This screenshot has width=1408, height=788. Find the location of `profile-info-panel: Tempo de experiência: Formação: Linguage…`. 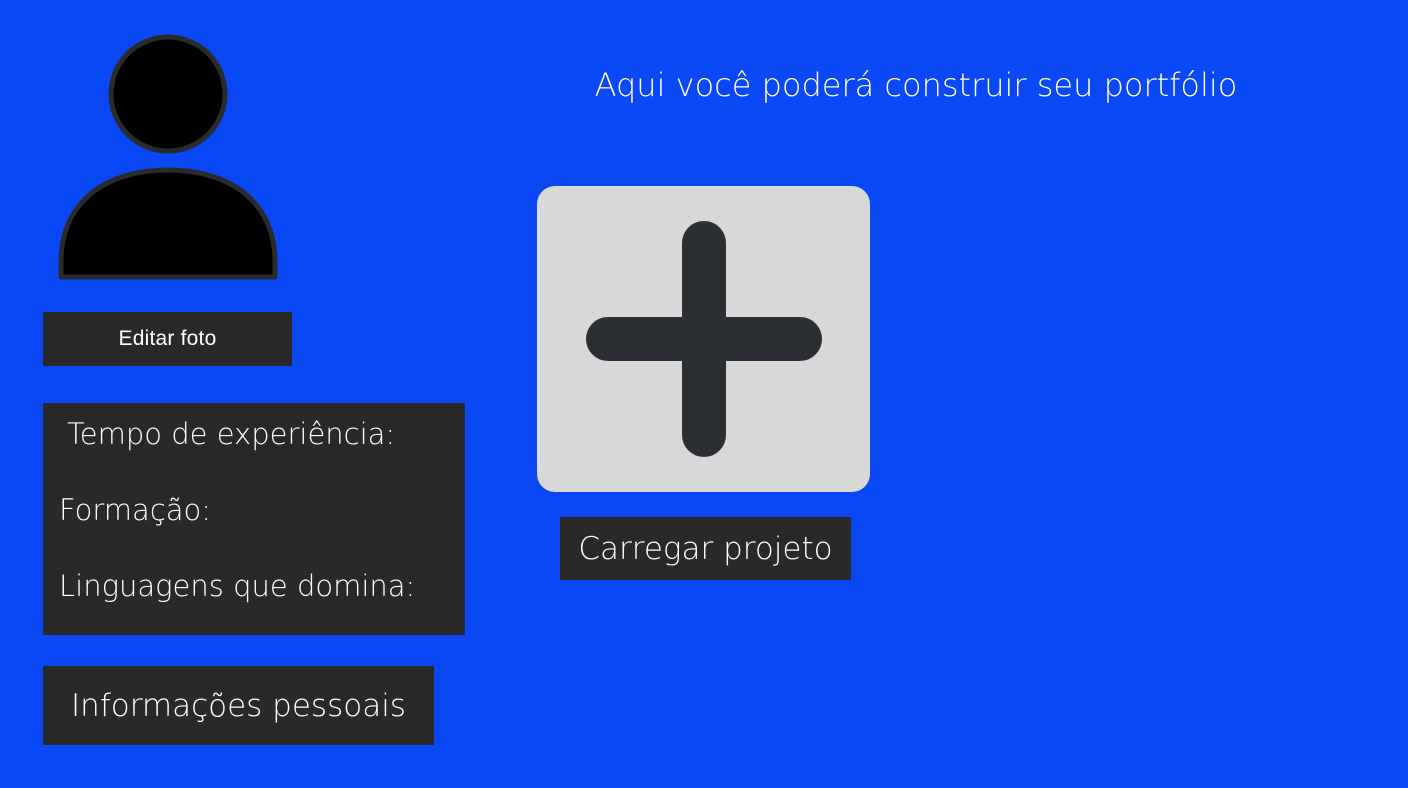

profile-info-panel: Tempo de experiência: Formação: Linguage… is located at coordinates (254, 519).